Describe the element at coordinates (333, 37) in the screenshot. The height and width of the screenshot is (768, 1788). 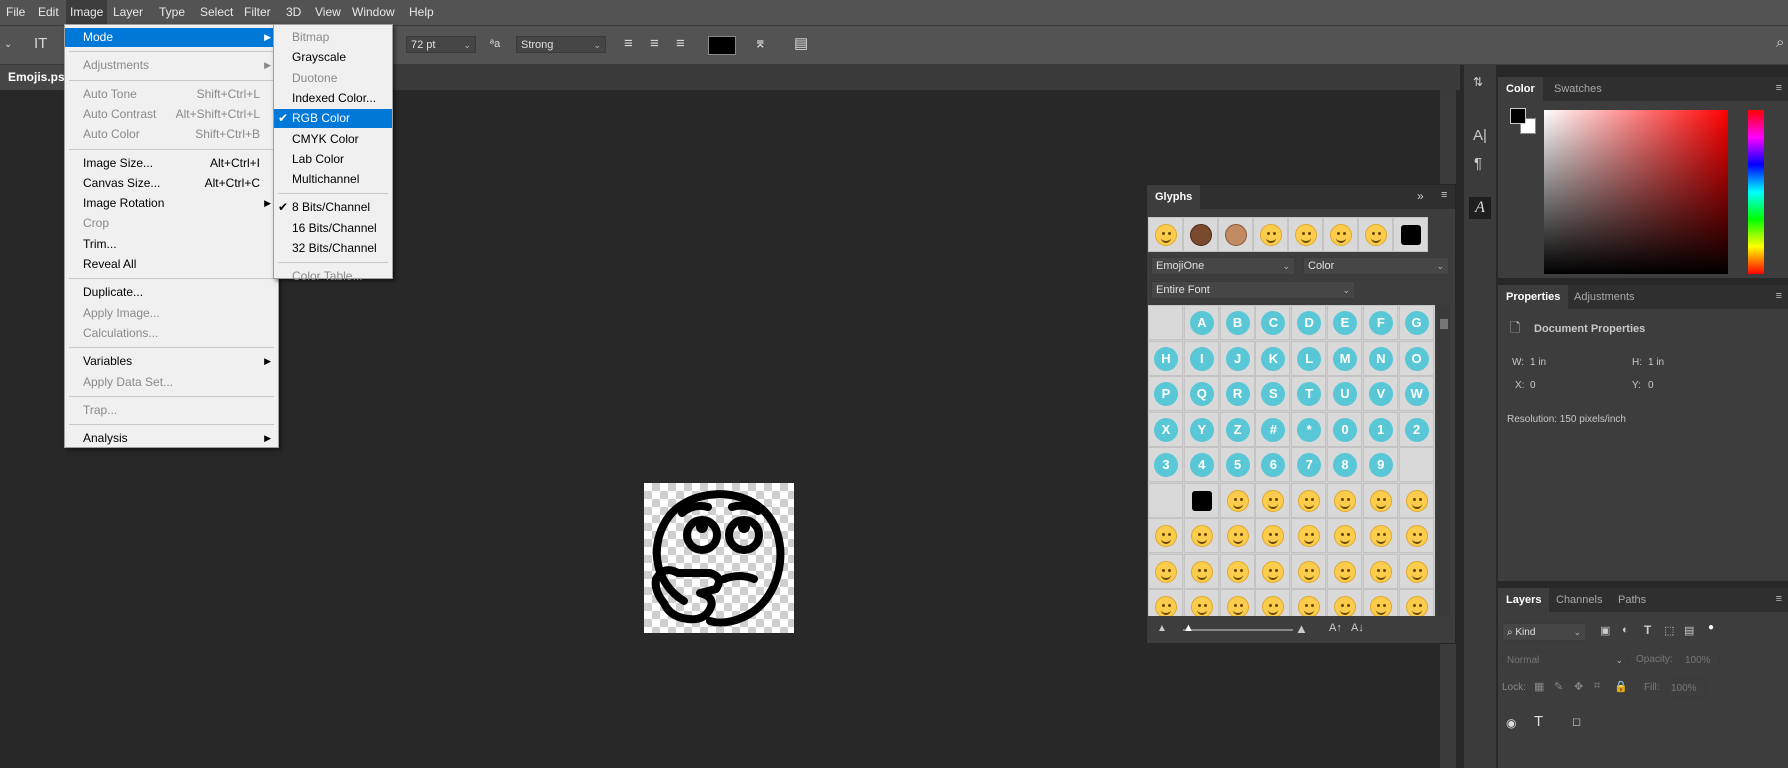
I see `mode-item-bitmap: Bitmap` at that location.